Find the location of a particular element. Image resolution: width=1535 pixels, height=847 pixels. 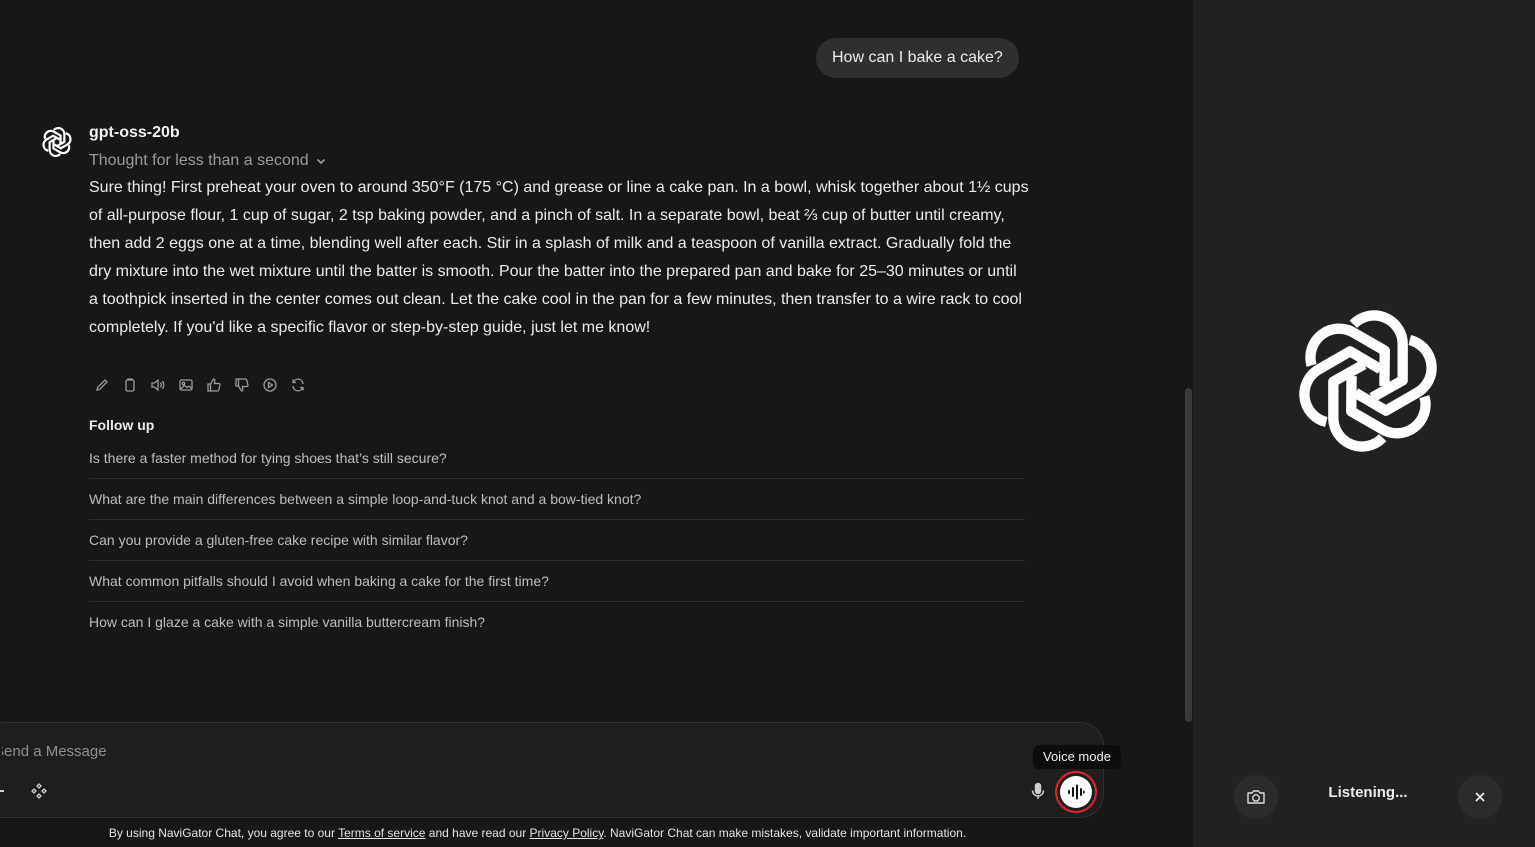

tools-icon is located at coordinates (39, 791).